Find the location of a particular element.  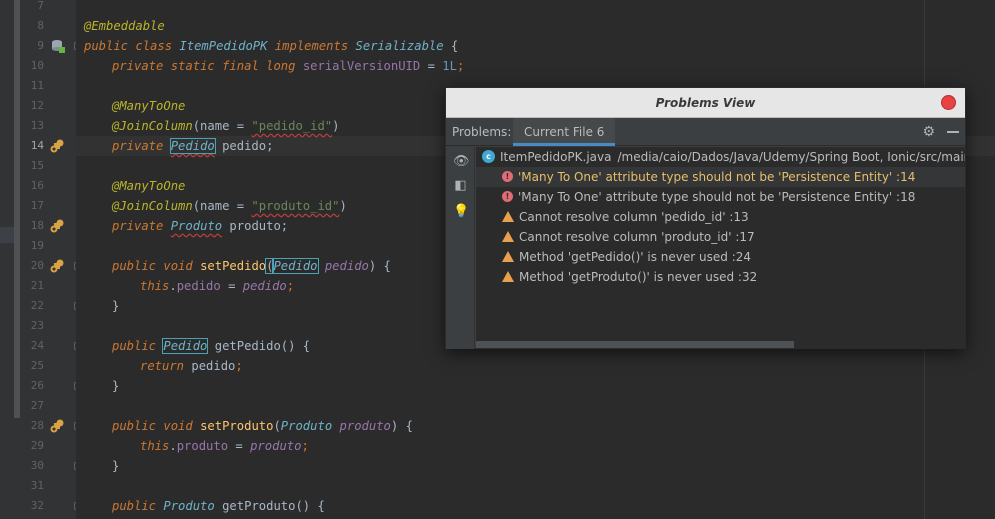

line-number: 11 is located at coordinates (37, 85).